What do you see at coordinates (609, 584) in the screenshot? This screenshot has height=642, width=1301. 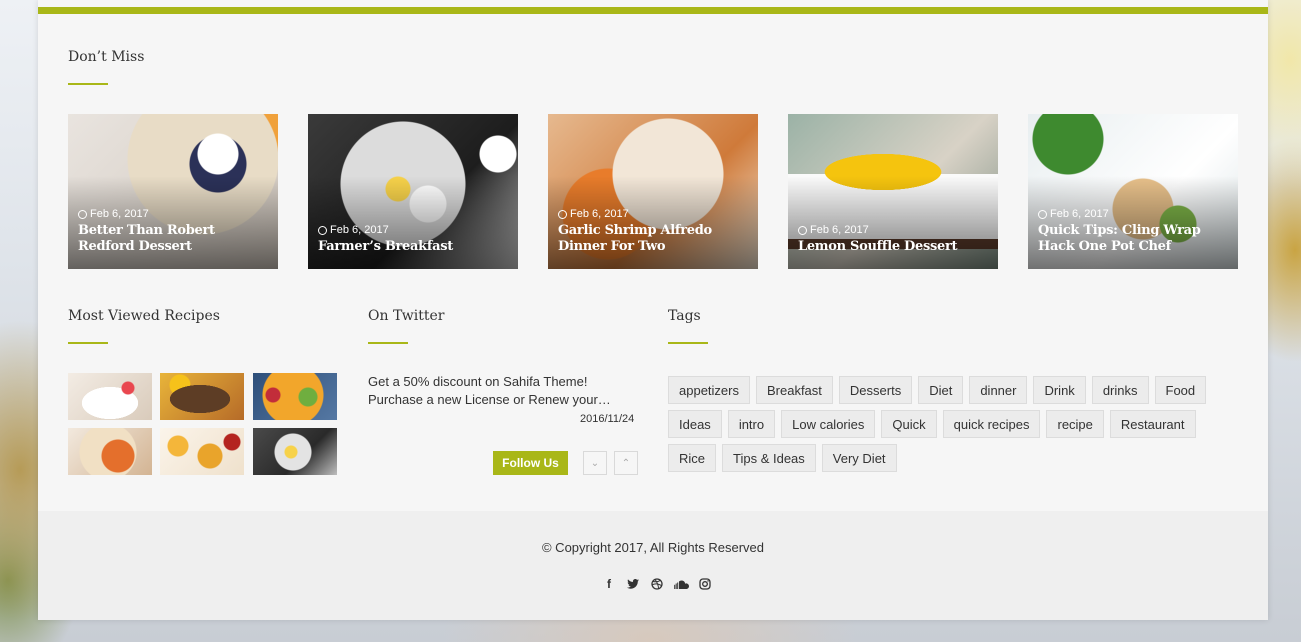 I see `facebook-icon: f` at bounding box center [609, 584].